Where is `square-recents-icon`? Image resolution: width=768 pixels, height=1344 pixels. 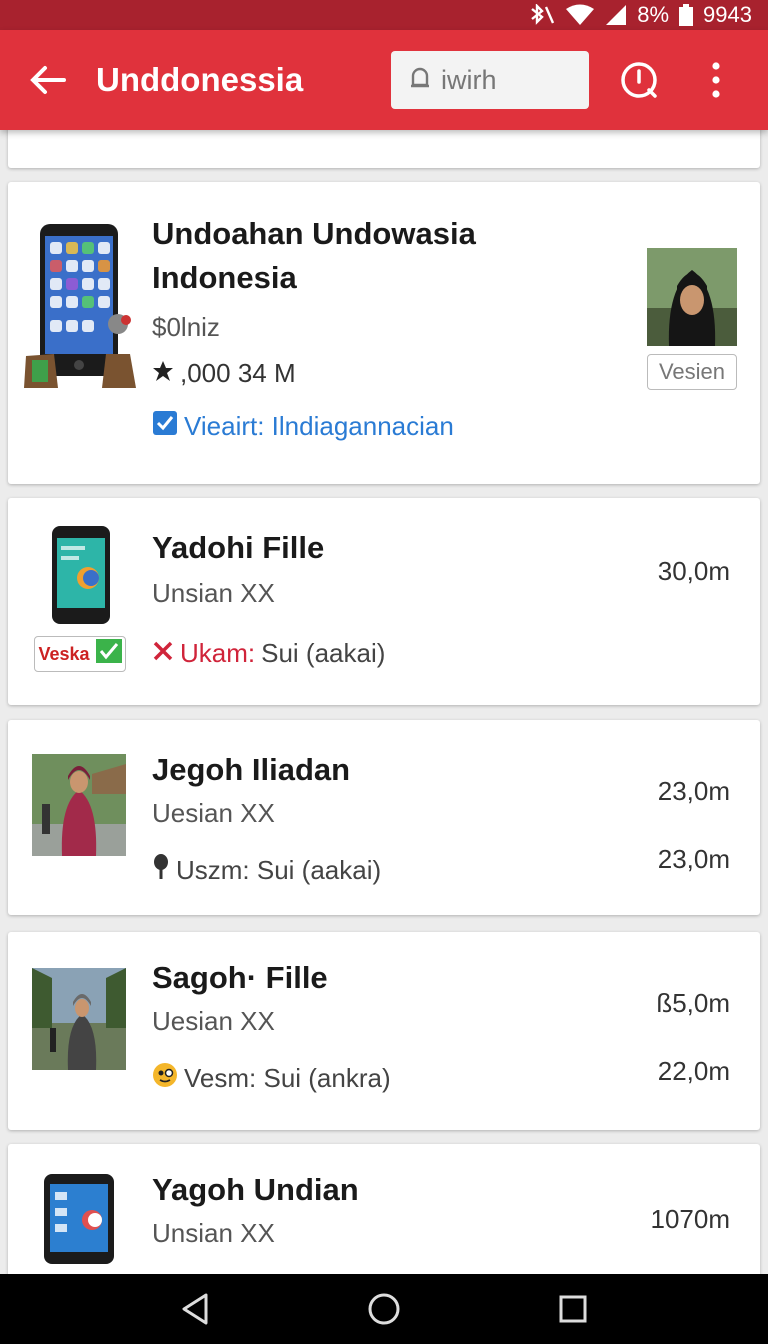
square-recents-icon is located at coordinates (573, 1309).